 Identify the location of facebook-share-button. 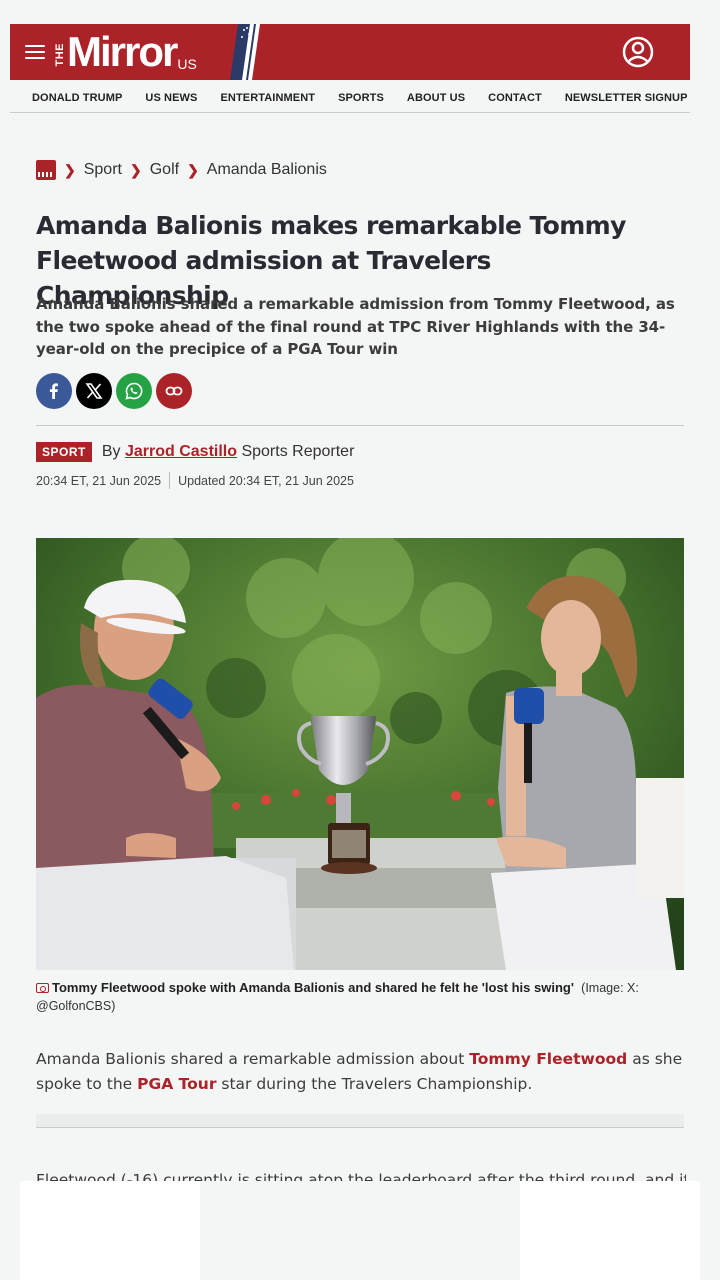
(54, 391).